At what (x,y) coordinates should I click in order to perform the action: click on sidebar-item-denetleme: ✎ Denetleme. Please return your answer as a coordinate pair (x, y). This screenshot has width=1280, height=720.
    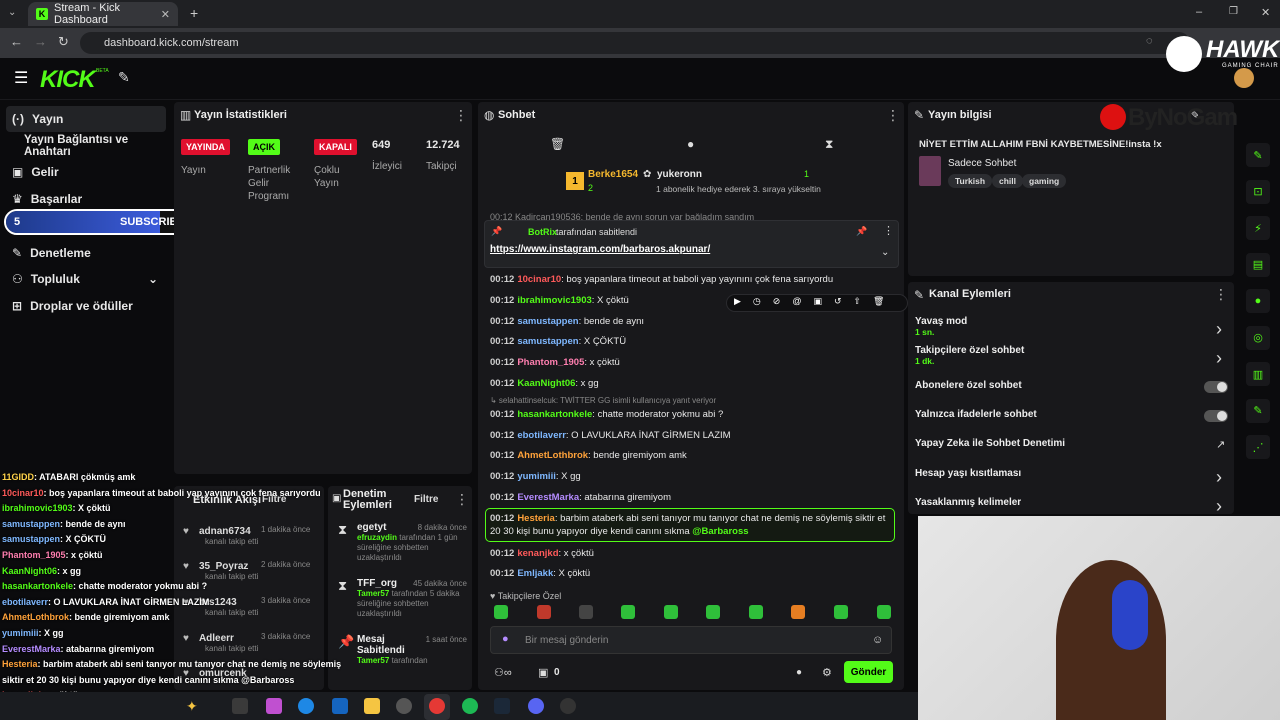
    Looking at the image, I should click on (86, 253).